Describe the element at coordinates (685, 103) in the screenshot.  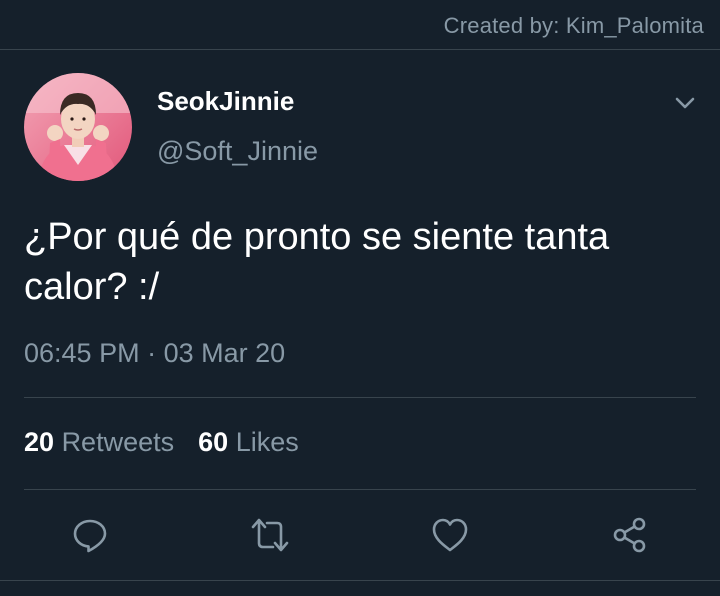
I see `chevron-down-icon` at that location.